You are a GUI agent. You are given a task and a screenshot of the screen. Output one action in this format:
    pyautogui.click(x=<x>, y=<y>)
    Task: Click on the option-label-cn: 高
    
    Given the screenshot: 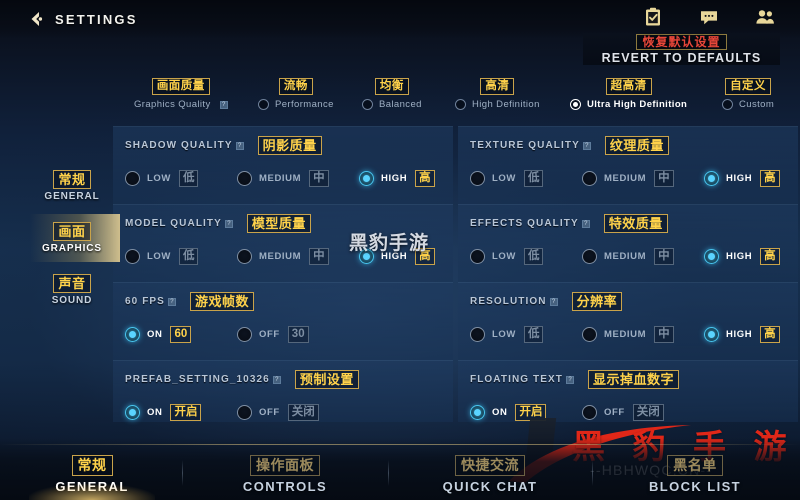 What is the action you would take?
    pyautogui.click(x=770, y=256)
    